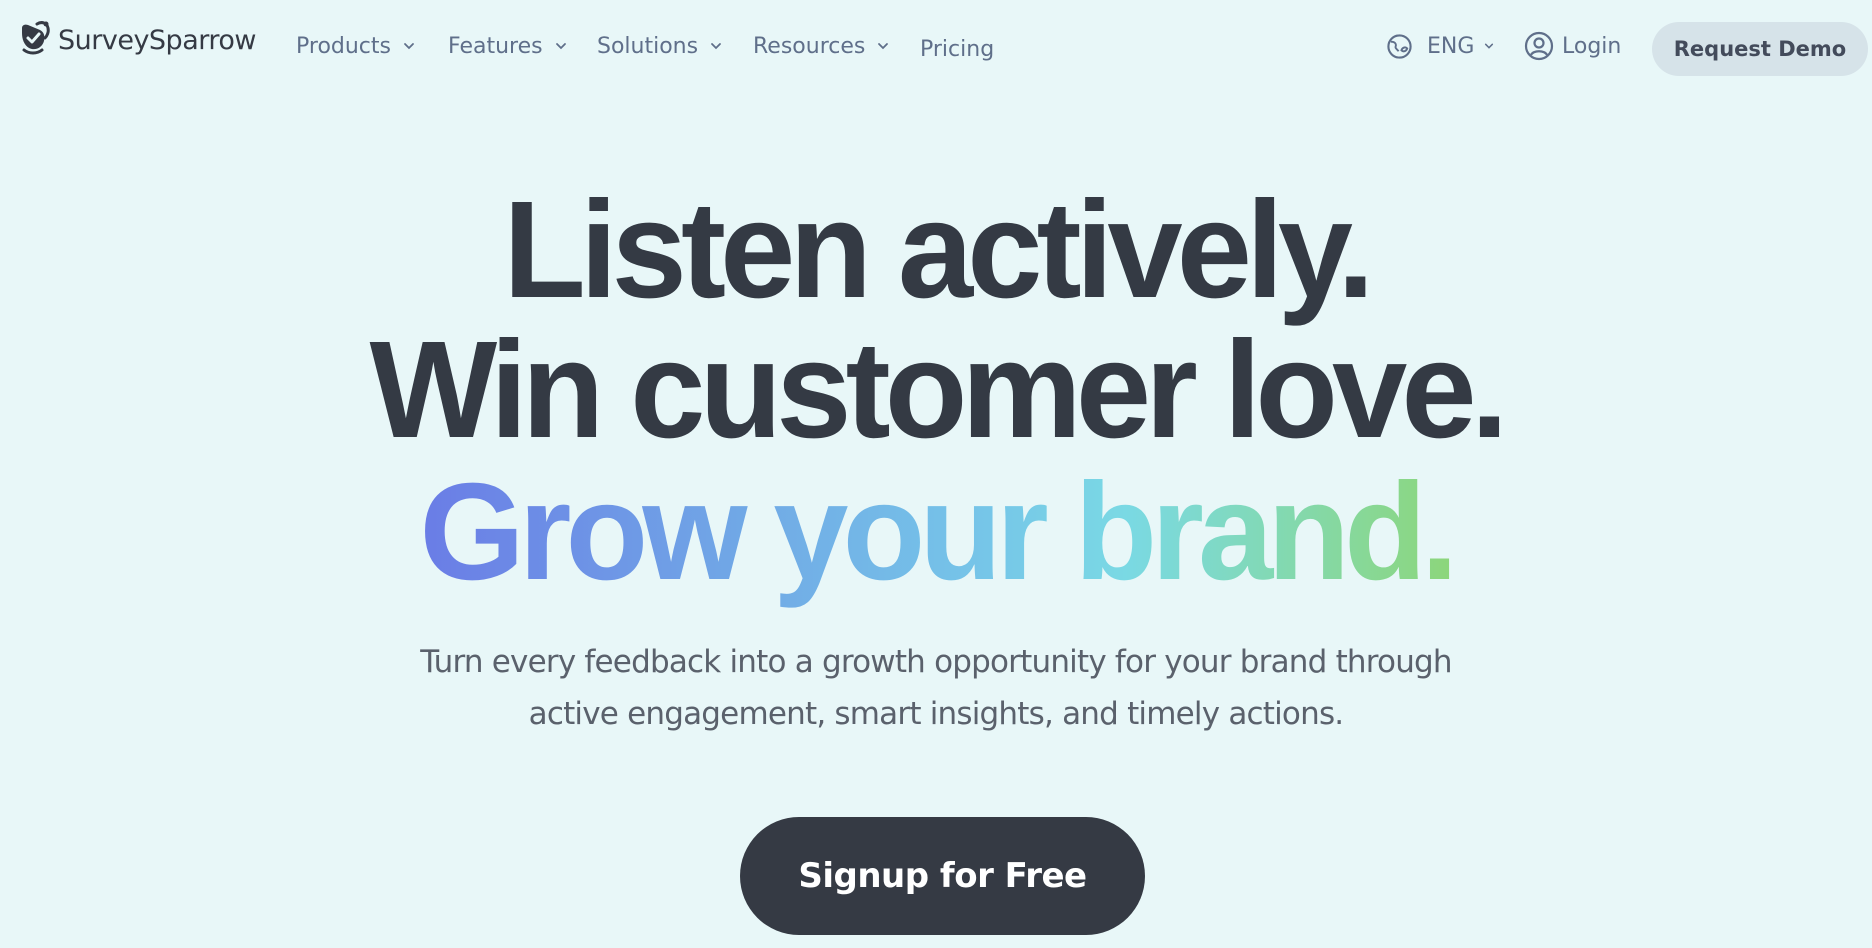  I want to click on globe-icon, so click(1399, 46).